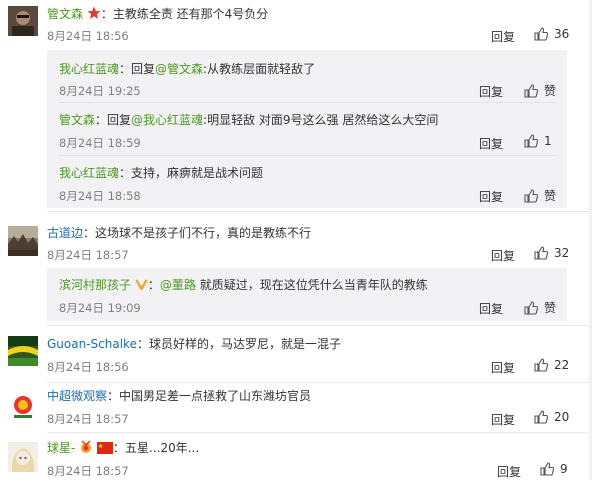 The image size is (592, 480). I want to click on comment-username: 古道边, so click(65, 233).